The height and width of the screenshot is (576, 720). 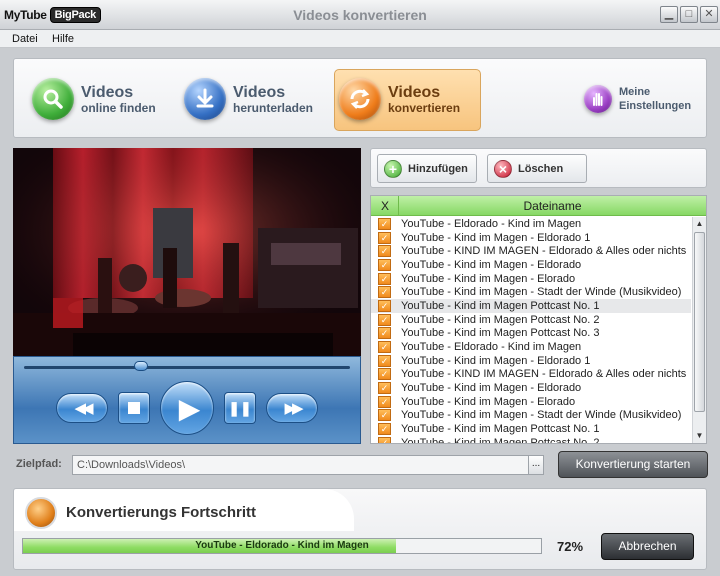 I want to click on maximize-button: □, so click(x=689, y=14).